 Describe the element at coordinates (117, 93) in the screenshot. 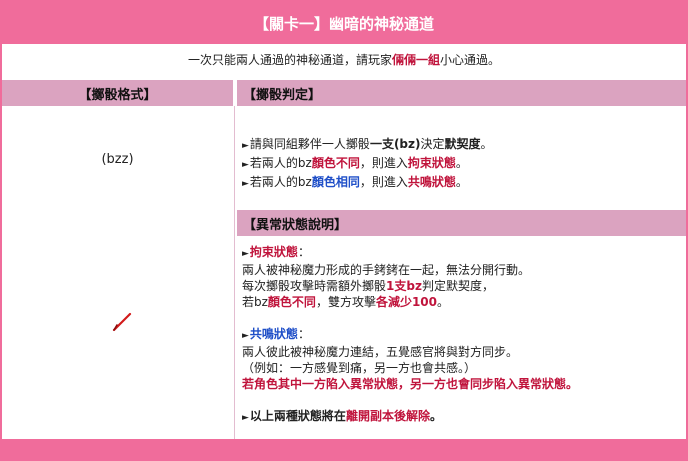

I see `format-header: 【擲骰格式】` at that location.